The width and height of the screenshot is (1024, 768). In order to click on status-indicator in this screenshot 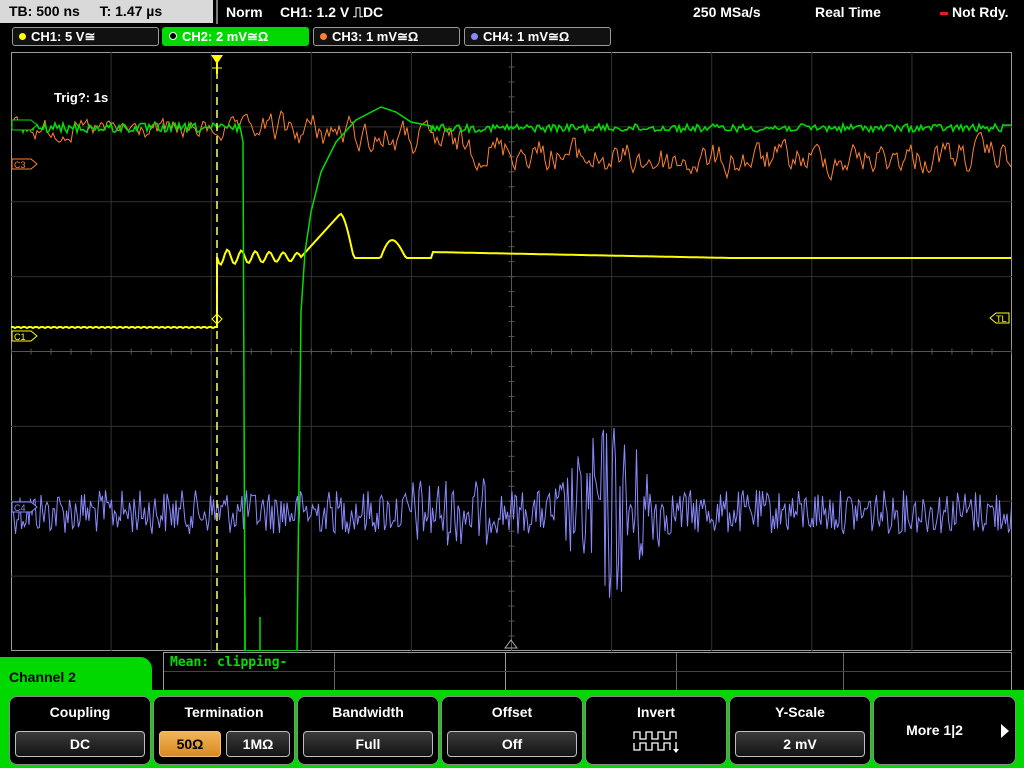, I will do `click(944, 13)`.